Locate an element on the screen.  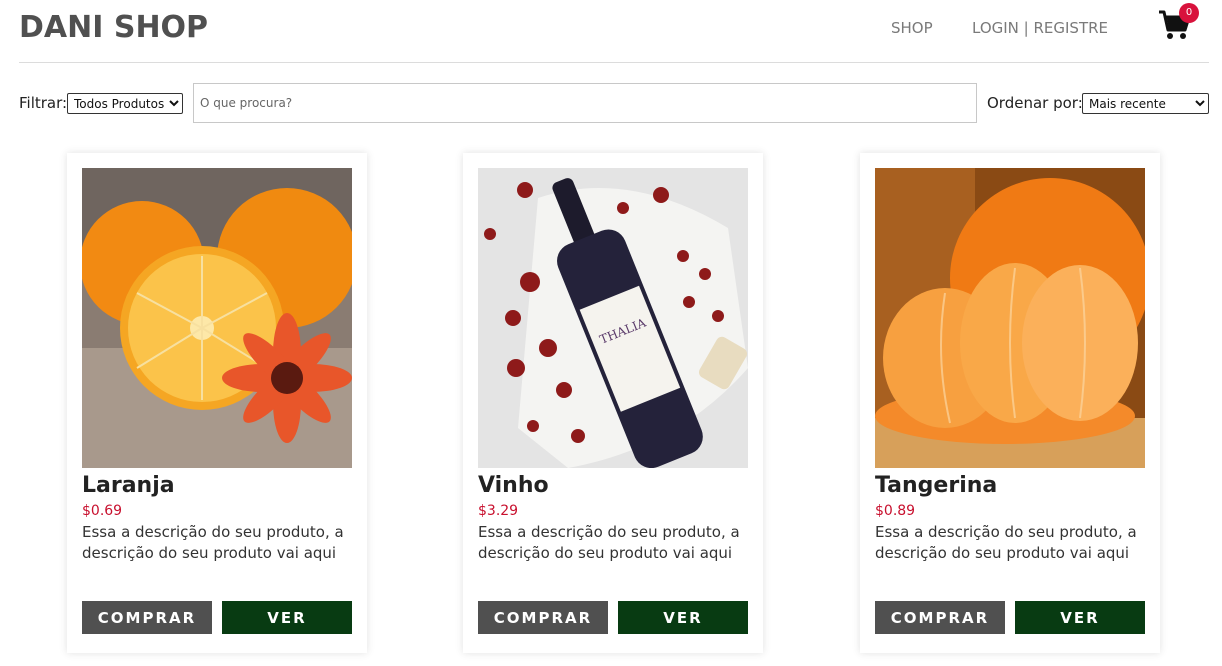
cart-count-badge: 0 is located at coordinates (1189, 13).